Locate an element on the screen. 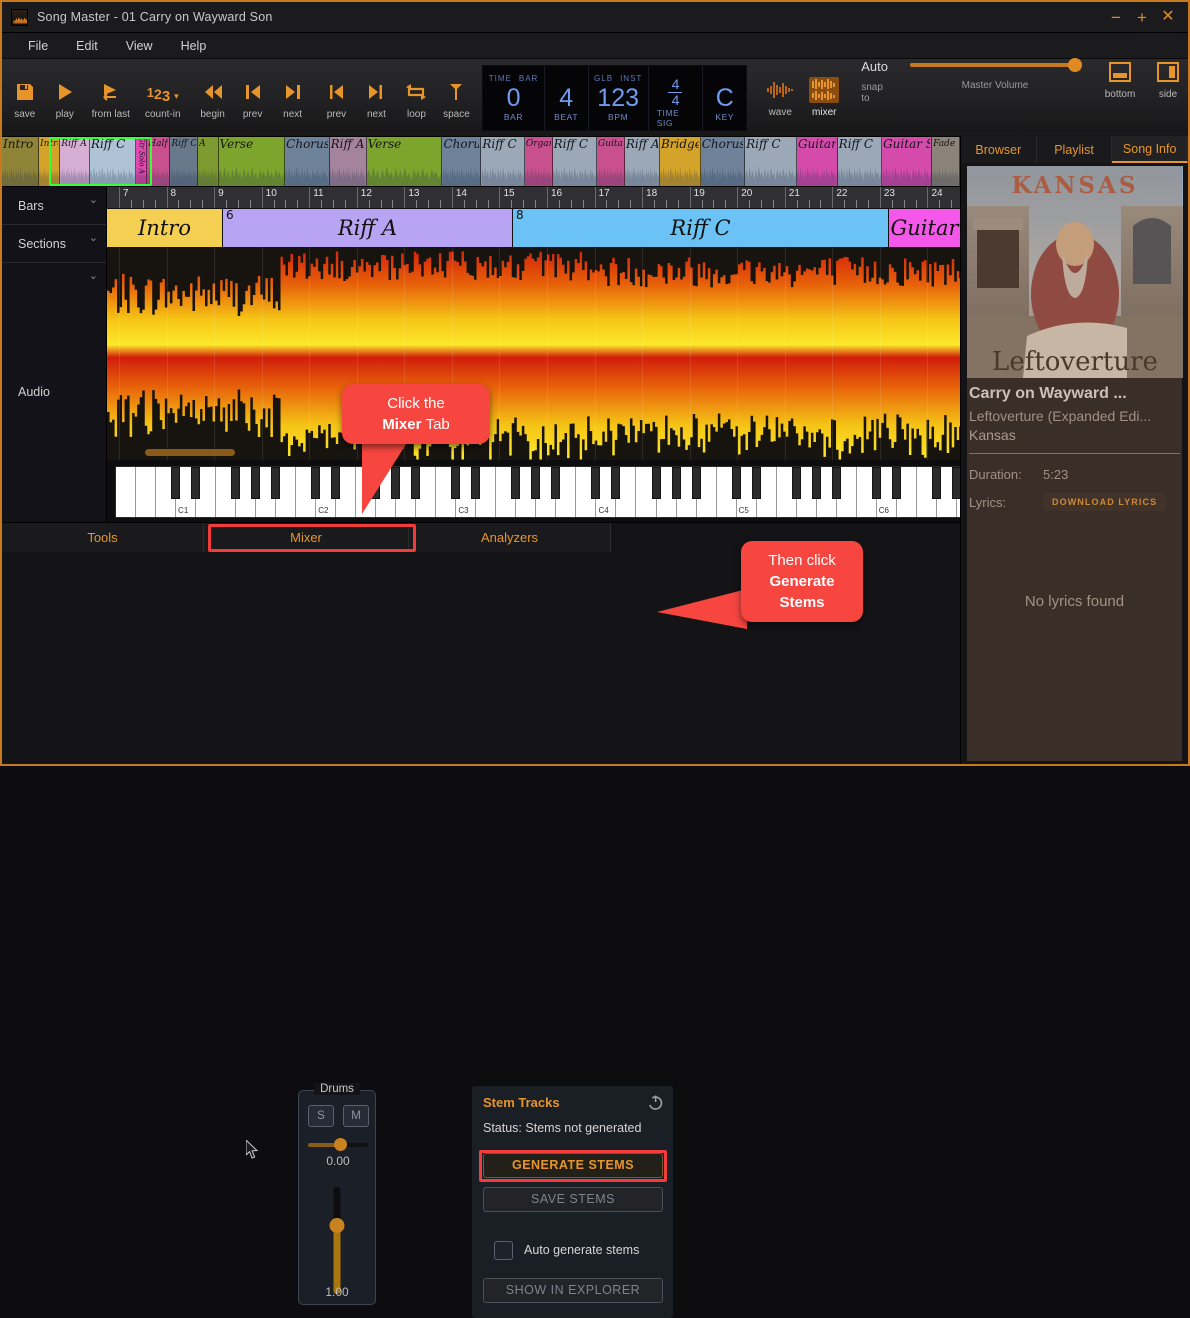 This screenshot has width=1190, height=1318. menu-item-view: View is located at coordinates (139, 46).